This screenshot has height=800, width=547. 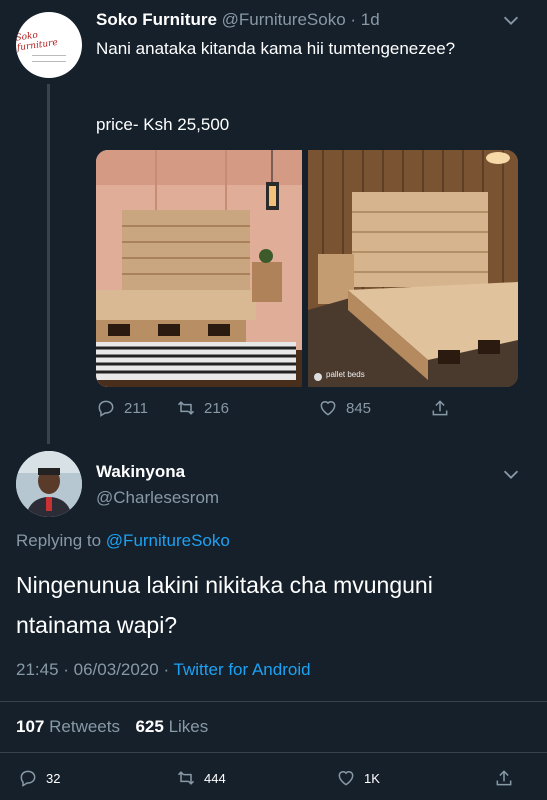 I want to click on image-watermark: pallet beds, so click(x=345, y=374).